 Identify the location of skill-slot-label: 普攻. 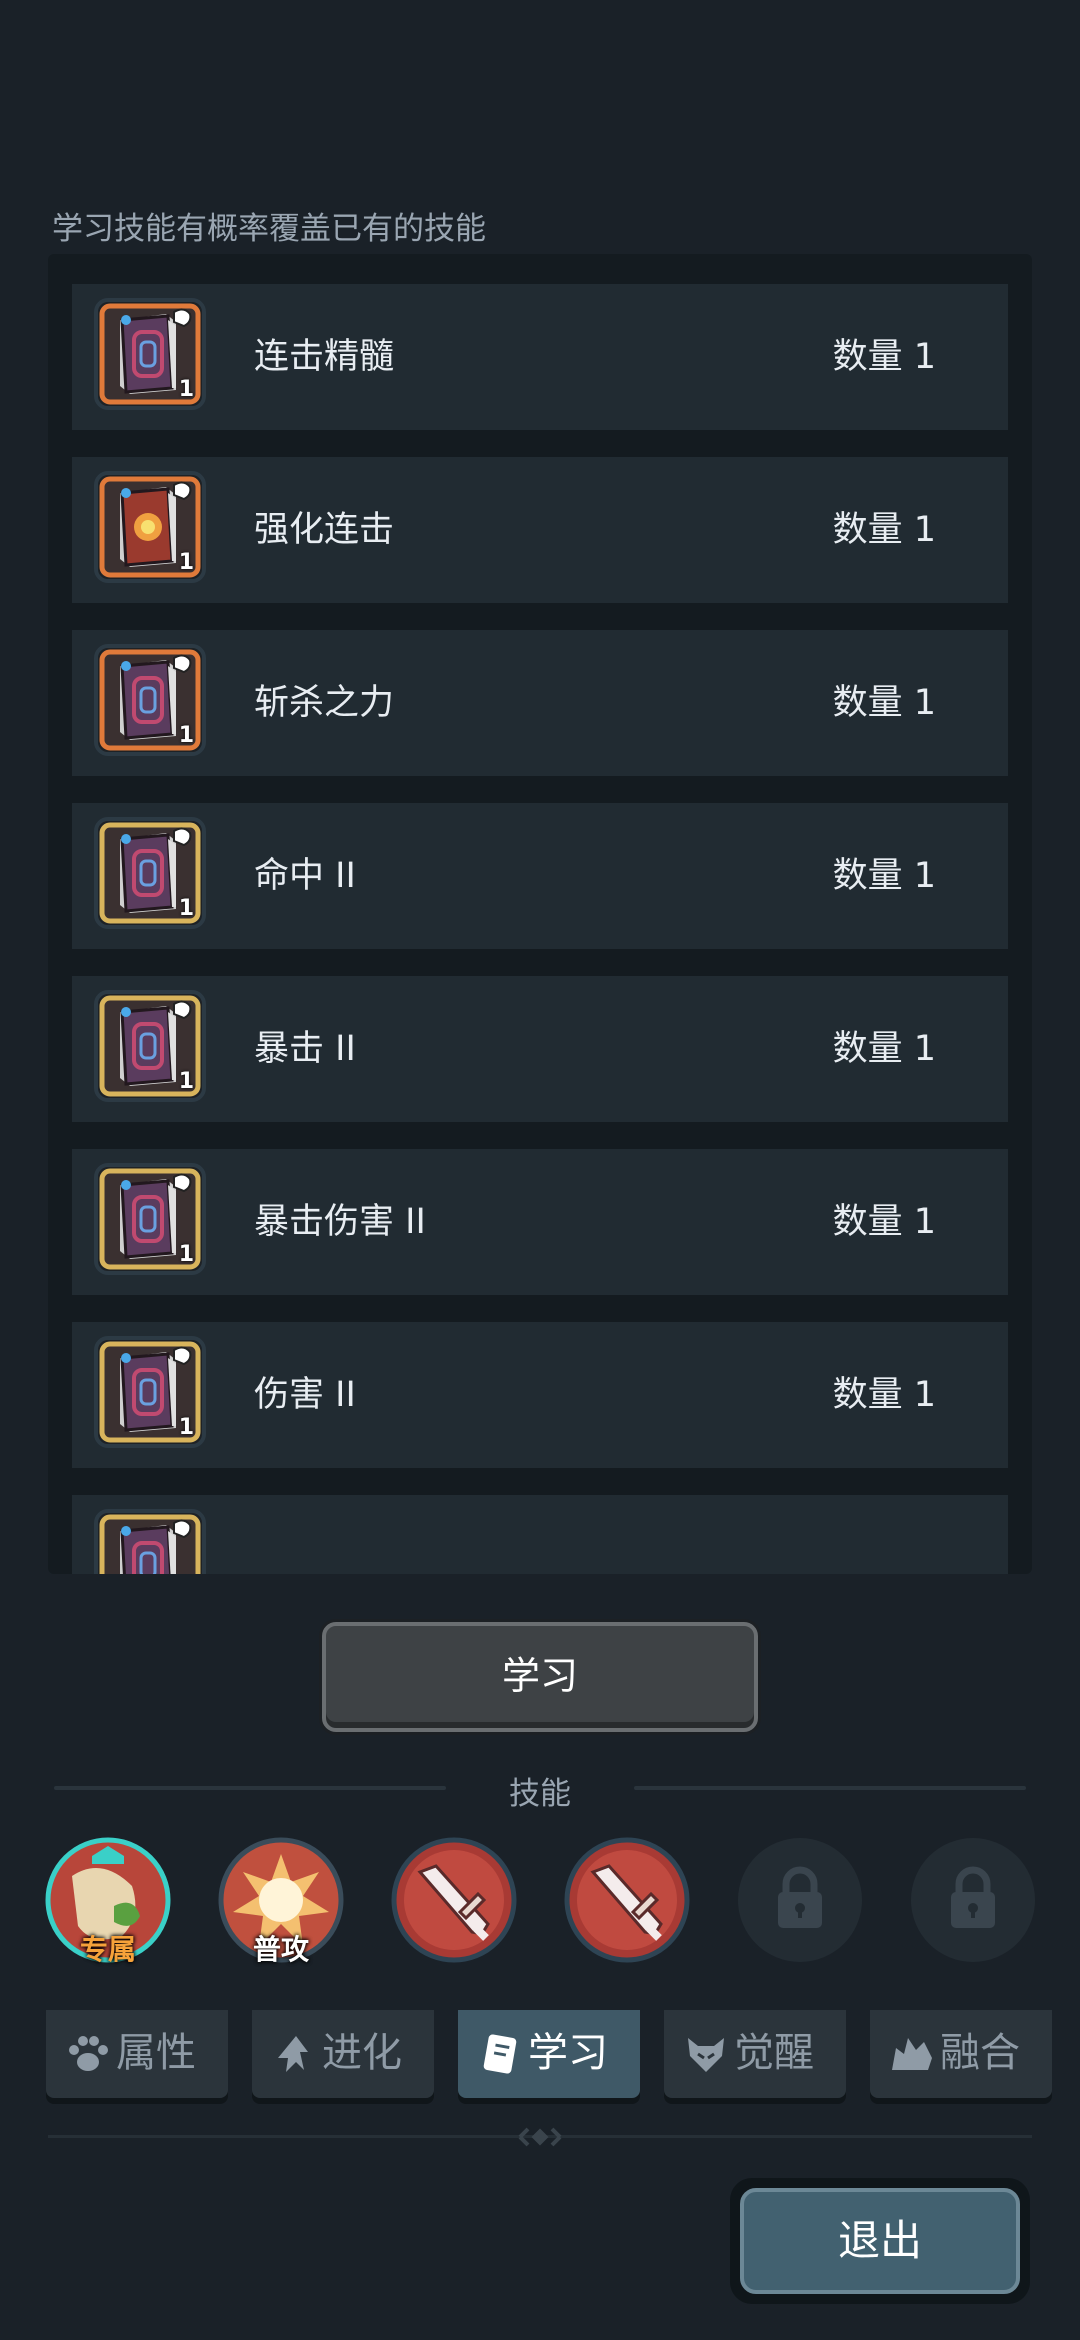
(280, 1949).